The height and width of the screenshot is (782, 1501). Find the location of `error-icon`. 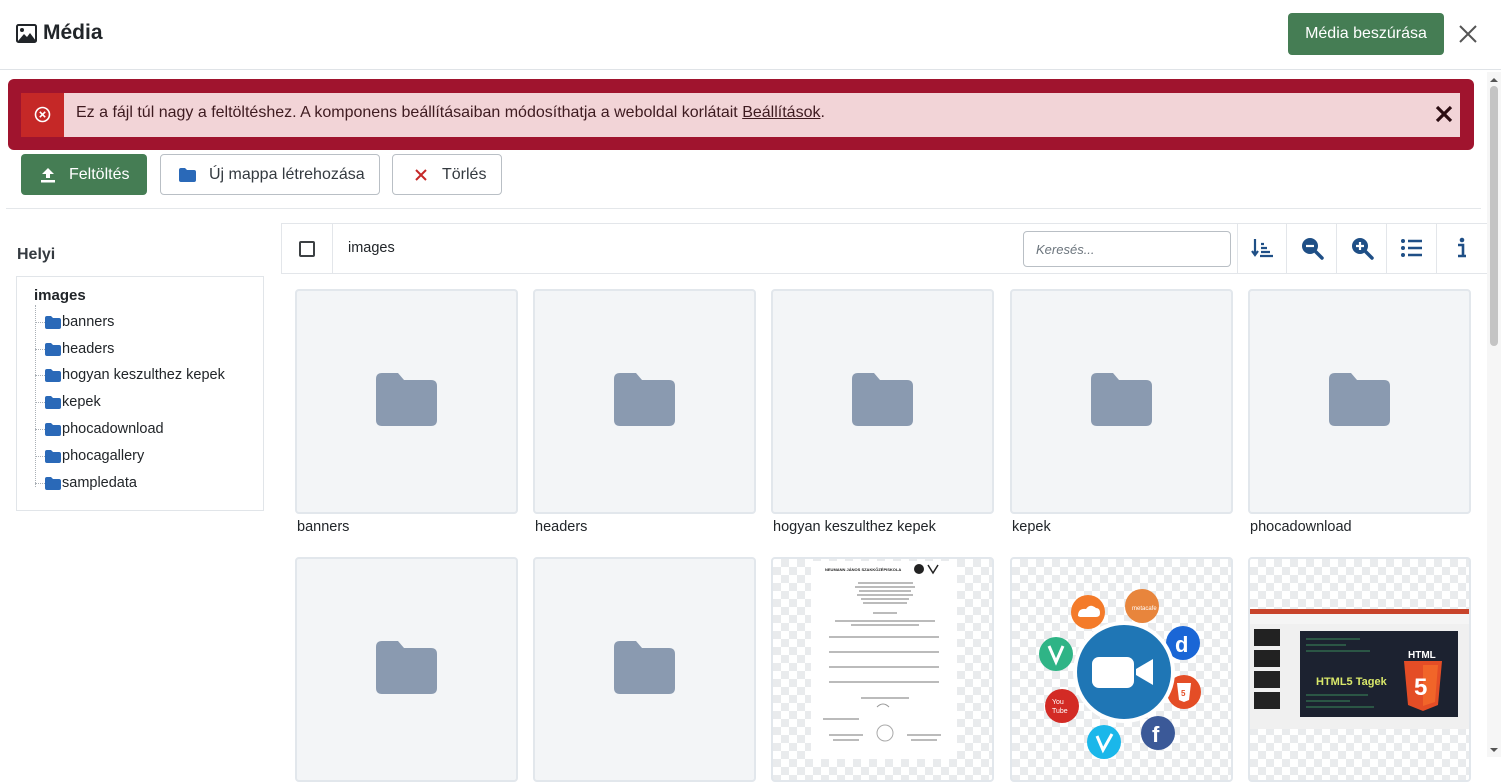

error-icon is located at coordinates (42, 114).